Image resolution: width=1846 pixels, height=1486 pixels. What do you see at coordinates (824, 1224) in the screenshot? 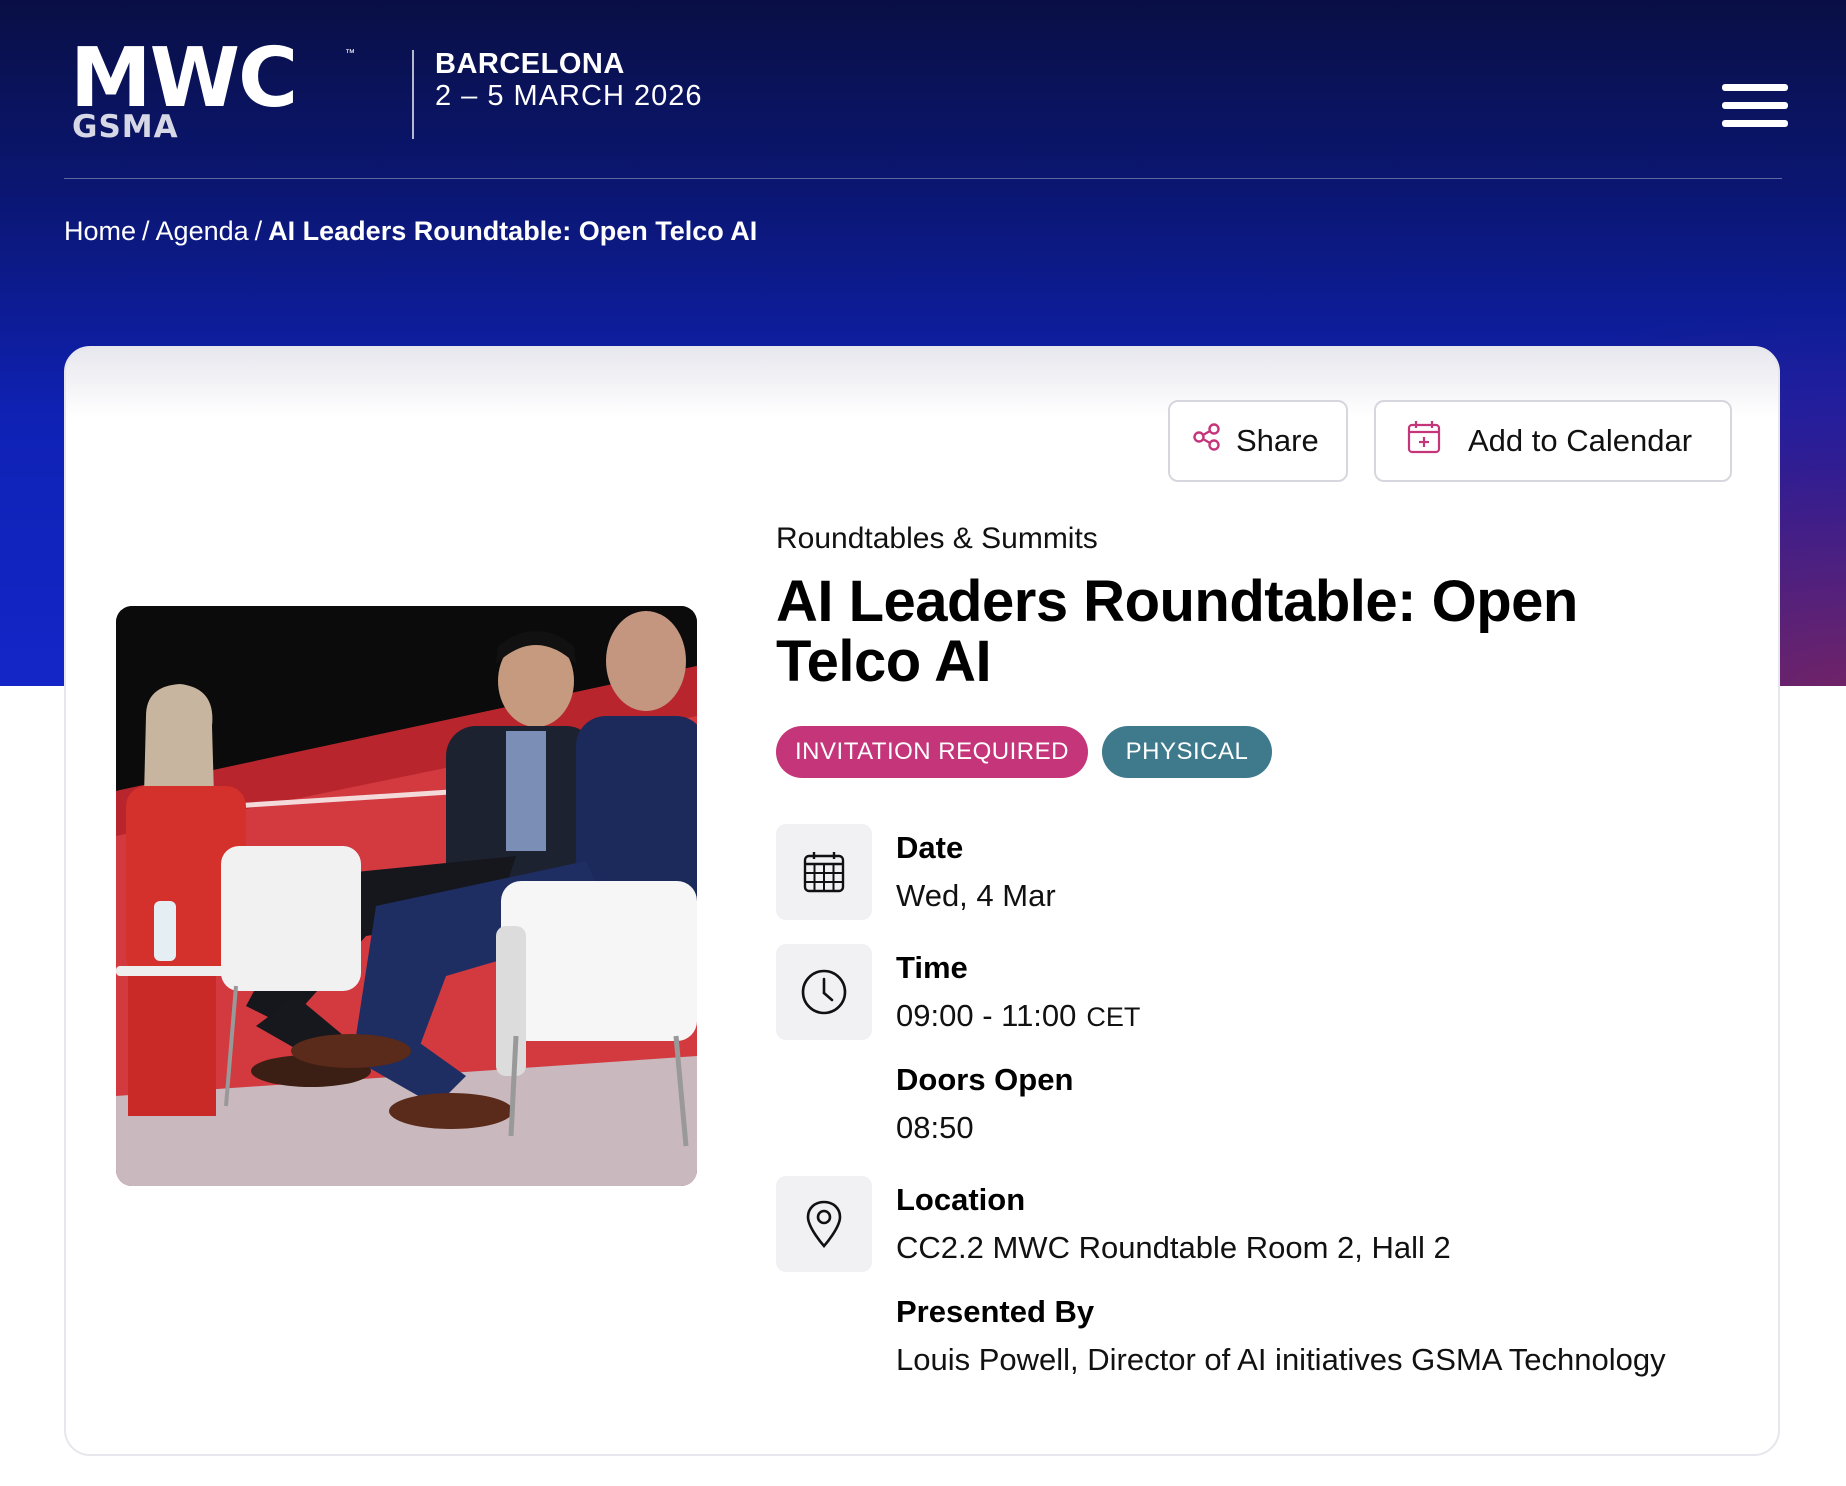
I see `location-pin-icon` at bounding box center [824, 1224].